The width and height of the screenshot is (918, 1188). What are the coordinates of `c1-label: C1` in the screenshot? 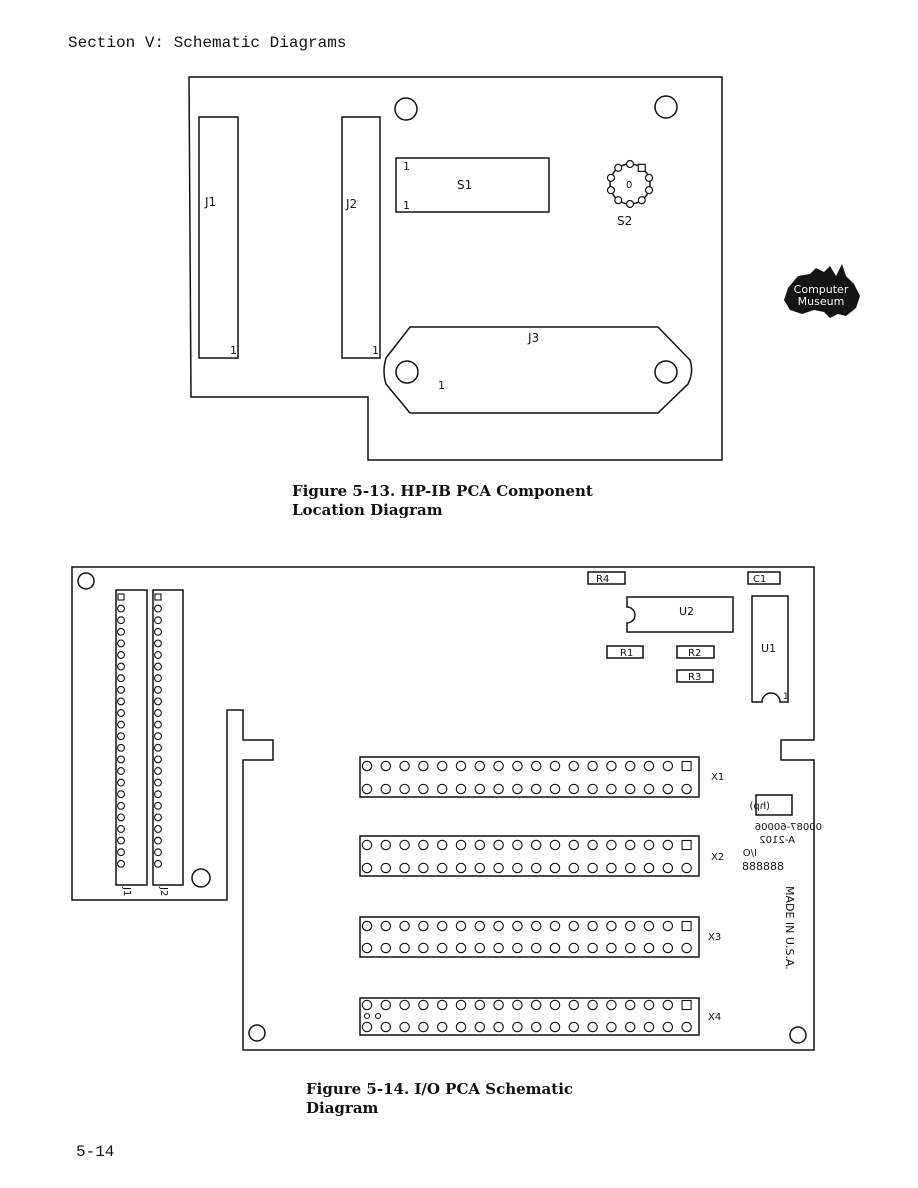 It's located at (759, 579).